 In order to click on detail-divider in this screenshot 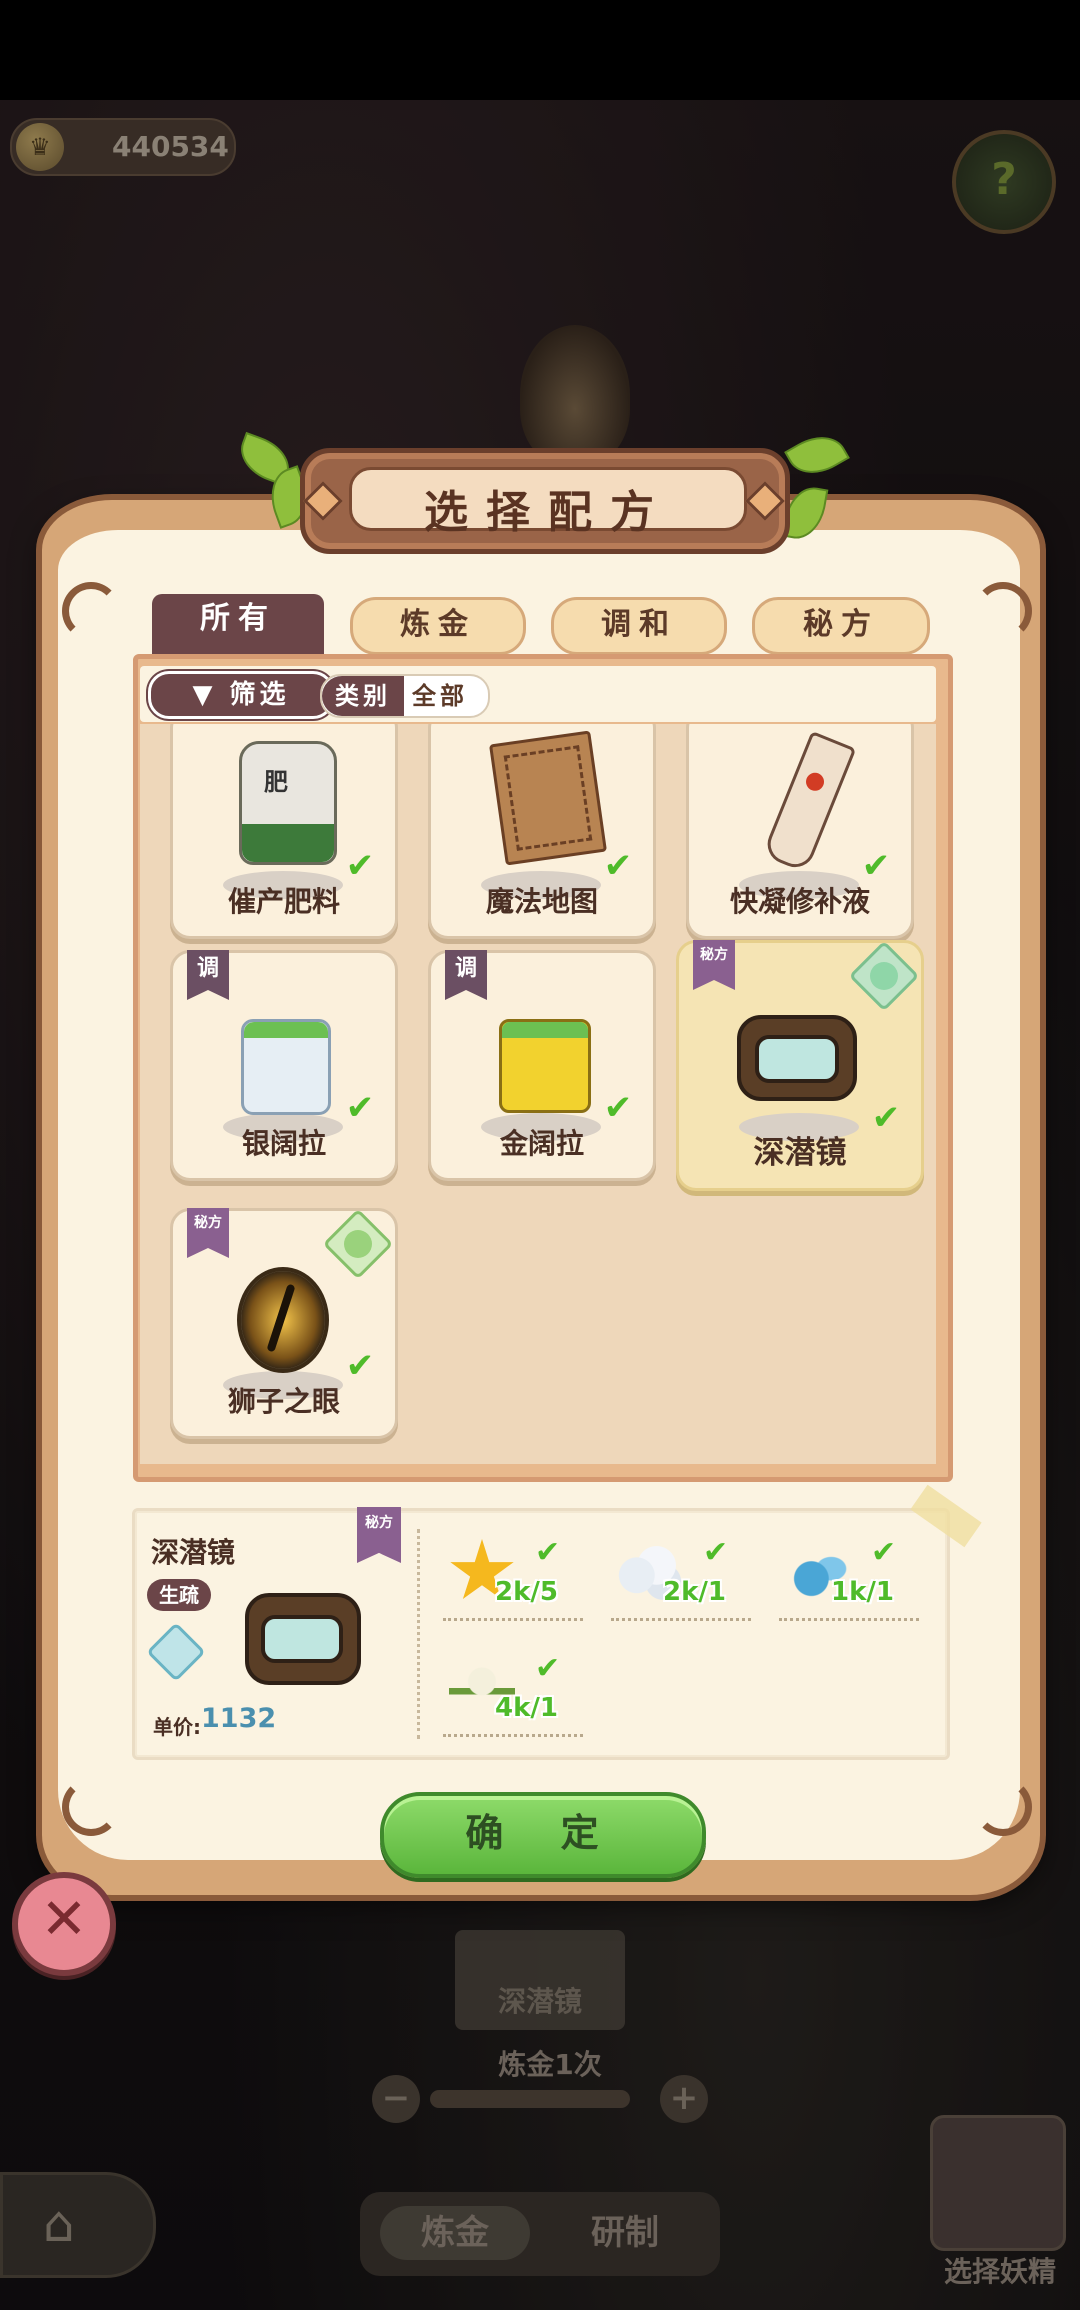, I will do `click(418, 1634)`.